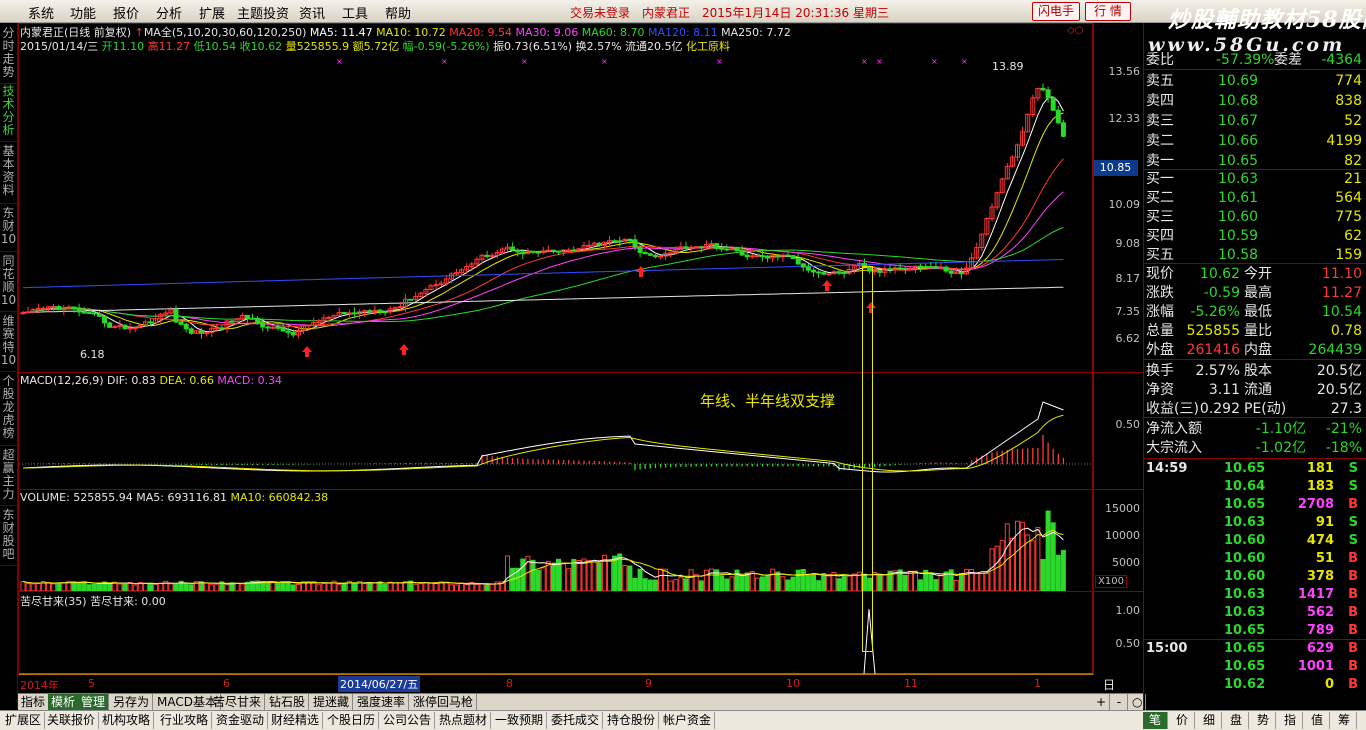  Describe the element at coordinates (1217, 371) in the screenshot. I see `stat-value: 2.57%` at that location.